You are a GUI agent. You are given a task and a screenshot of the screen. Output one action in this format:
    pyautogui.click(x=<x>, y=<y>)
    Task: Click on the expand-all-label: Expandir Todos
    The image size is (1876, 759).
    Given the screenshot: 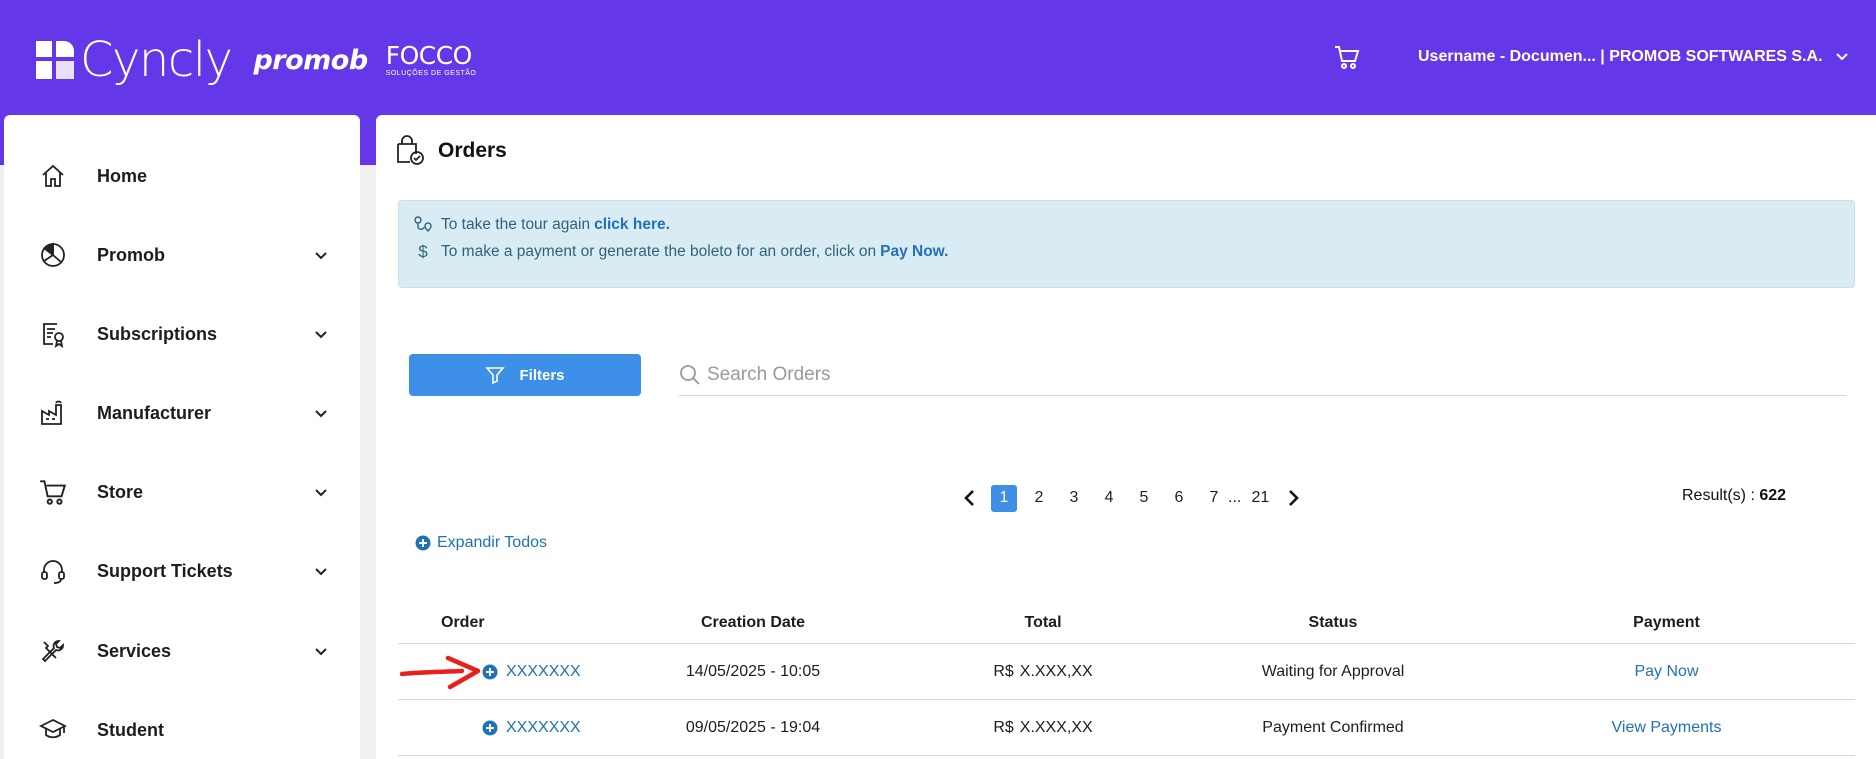 What is the action you would take?
    pyautogui.click(x=492, y=542)
    